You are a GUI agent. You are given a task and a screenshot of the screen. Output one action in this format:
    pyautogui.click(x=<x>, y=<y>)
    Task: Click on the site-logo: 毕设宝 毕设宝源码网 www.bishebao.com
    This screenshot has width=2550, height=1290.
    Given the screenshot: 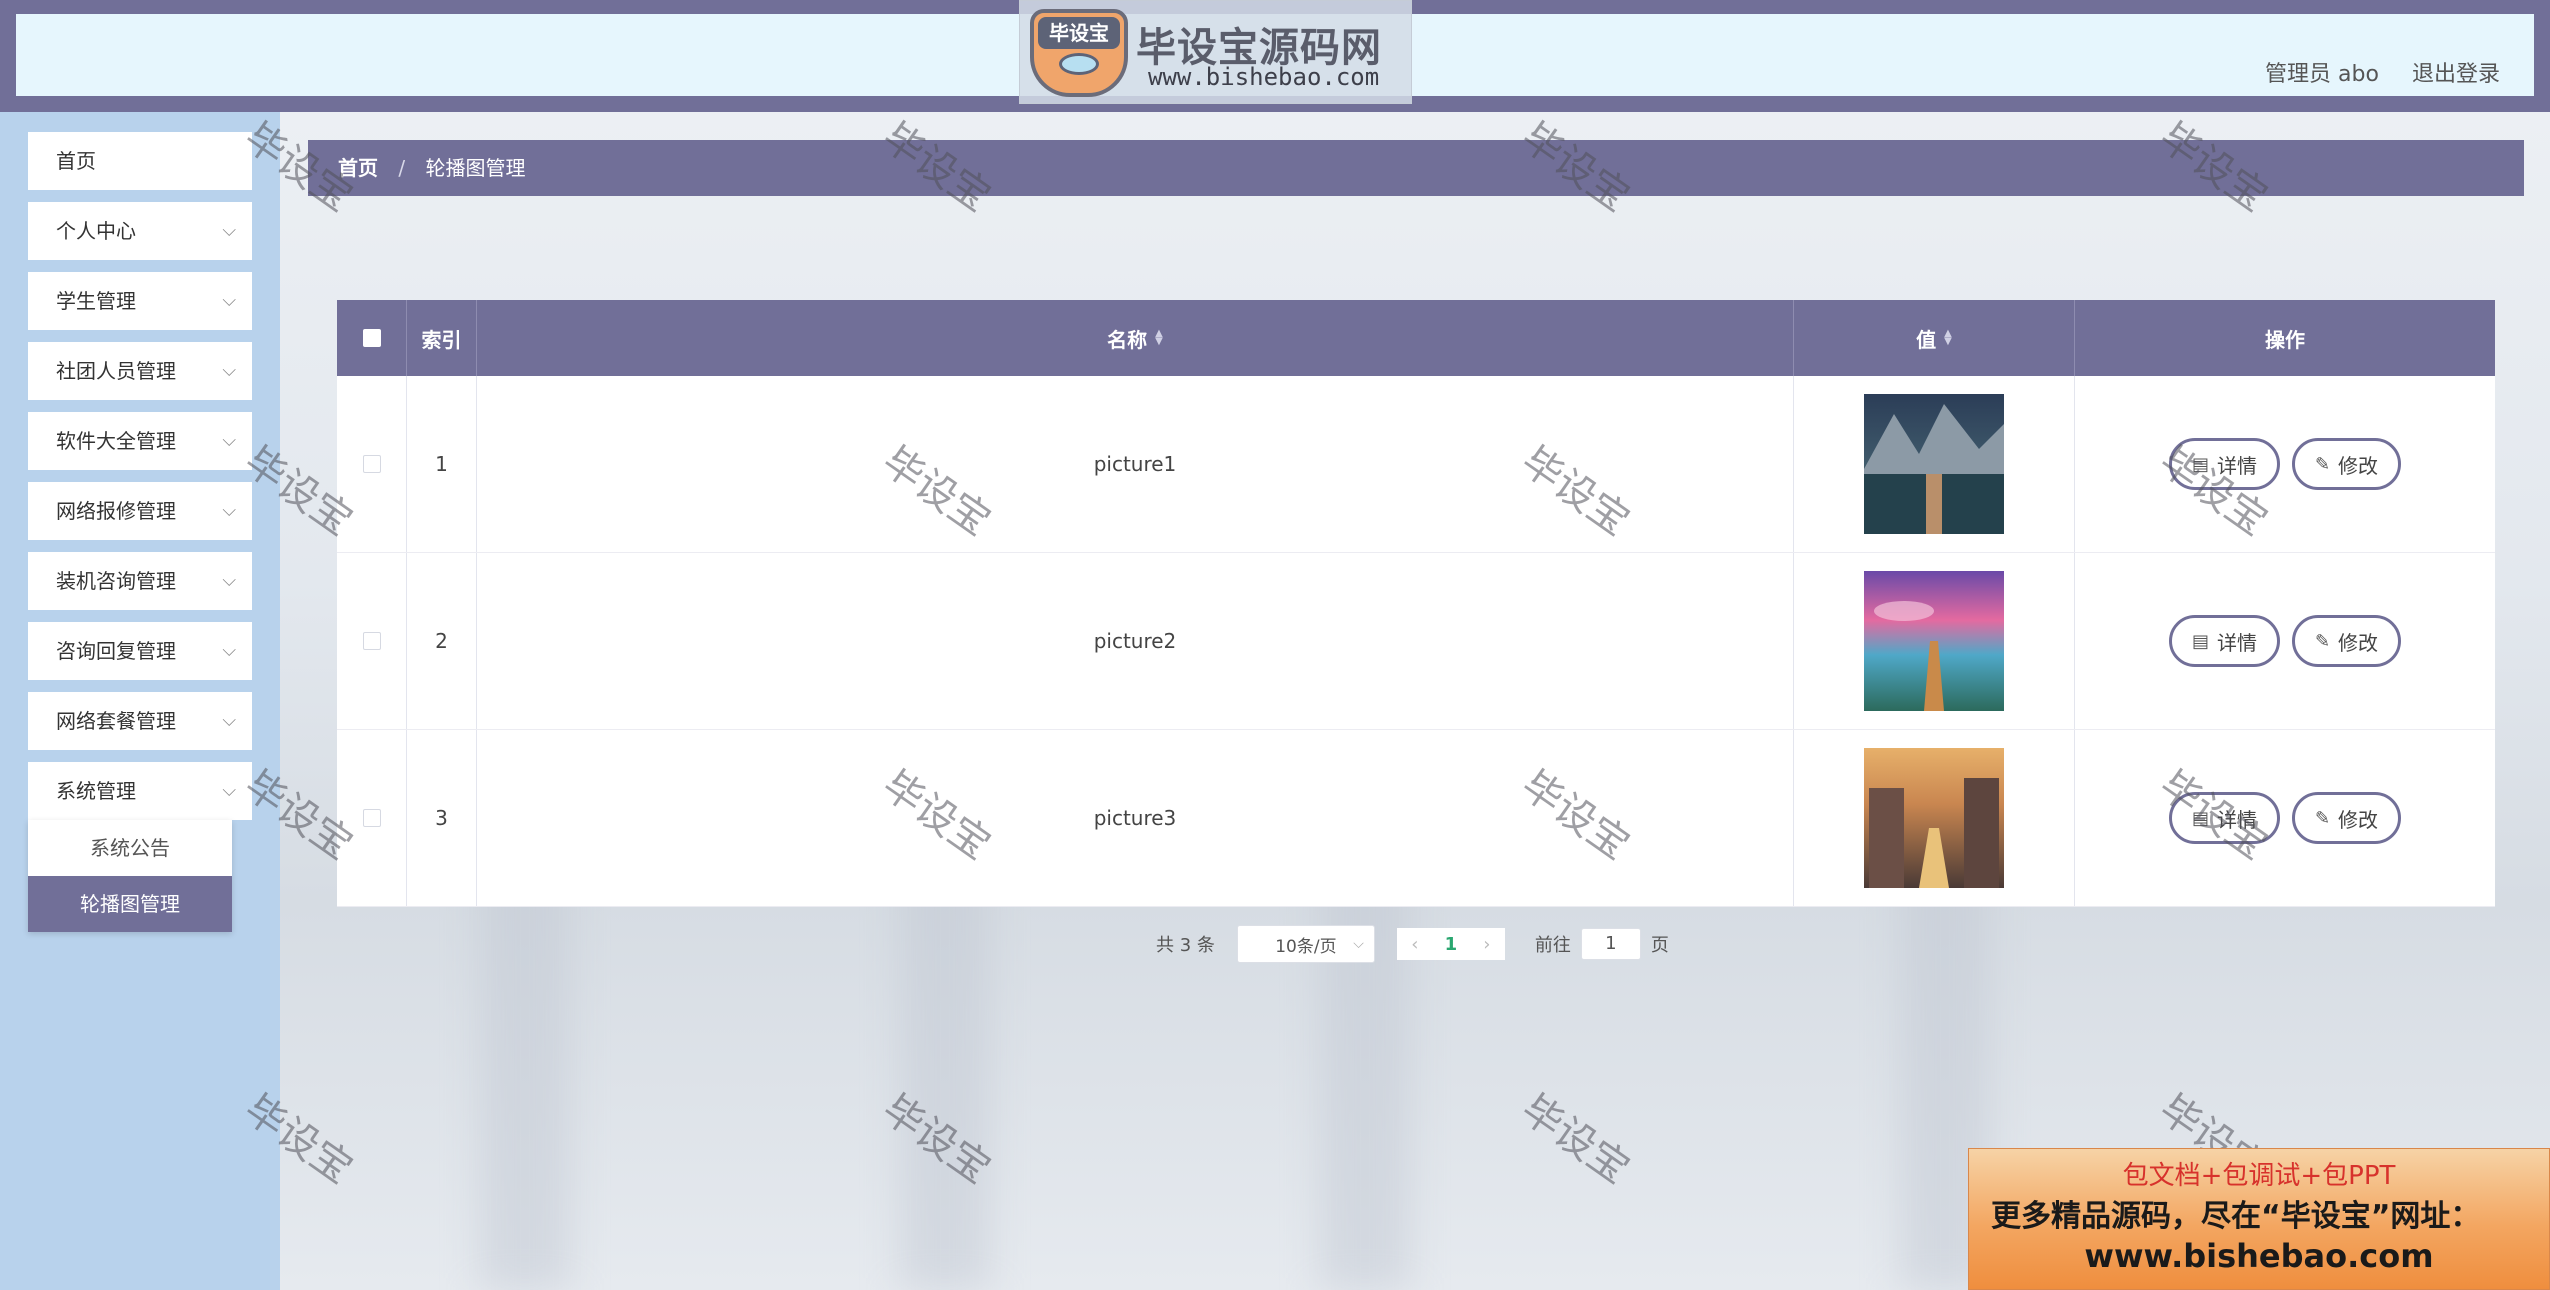 What is the action you would take?
    pyautogui.click(x=1215, y=52)
    